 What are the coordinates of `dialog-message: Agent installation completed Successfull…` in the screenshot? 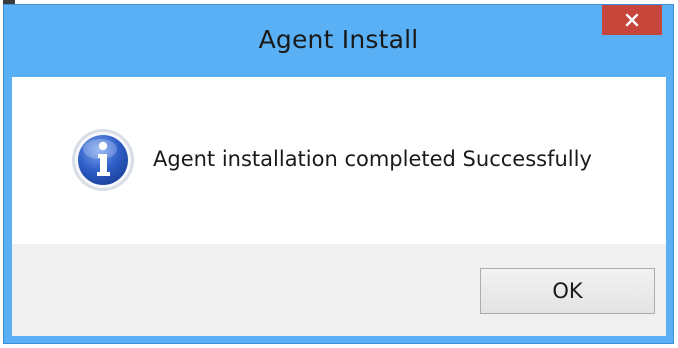 It's located at (372, 159).